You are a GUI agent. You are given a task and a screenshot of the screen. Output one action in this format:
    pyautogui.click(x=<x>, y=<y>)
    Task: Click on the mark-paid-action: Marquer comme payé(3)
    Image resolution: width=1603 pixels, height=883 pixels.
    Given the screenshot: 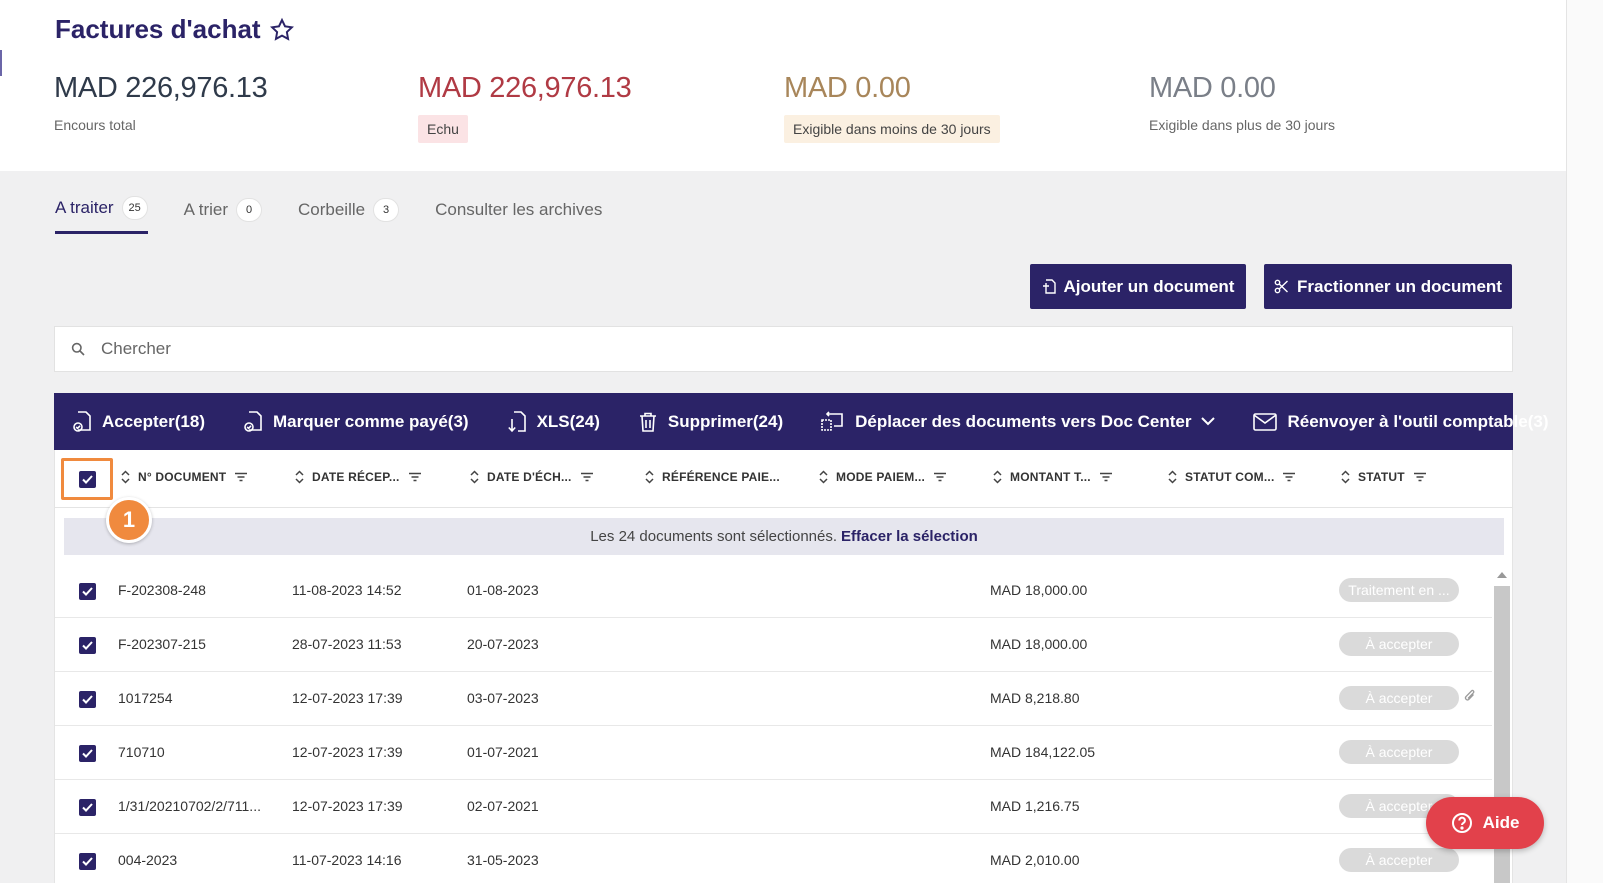 What is the action you would take?
    pyautogui.click(x=356, y=422)
    